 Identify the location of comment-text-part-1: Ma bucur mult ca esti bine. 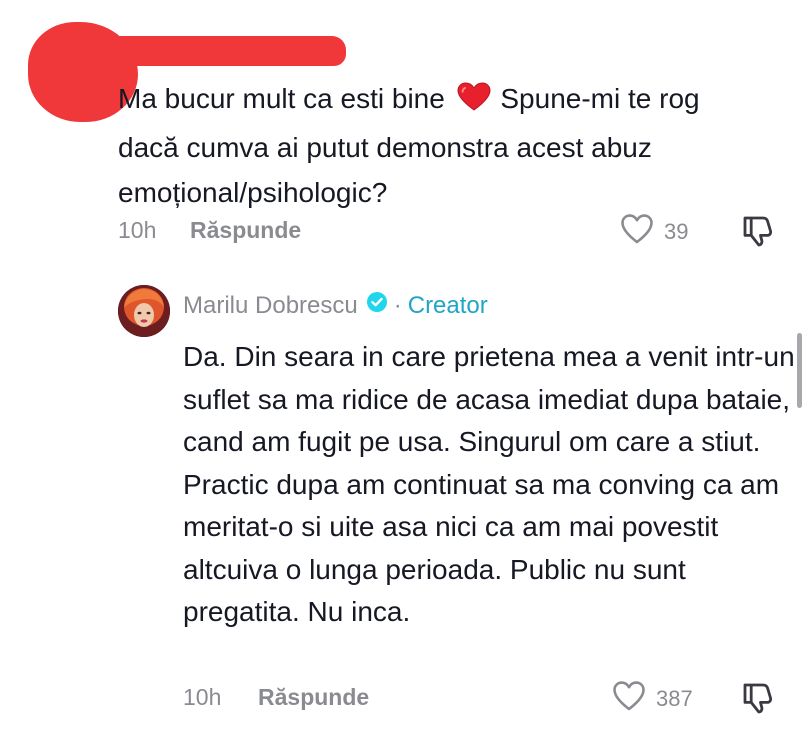
(281, 98).